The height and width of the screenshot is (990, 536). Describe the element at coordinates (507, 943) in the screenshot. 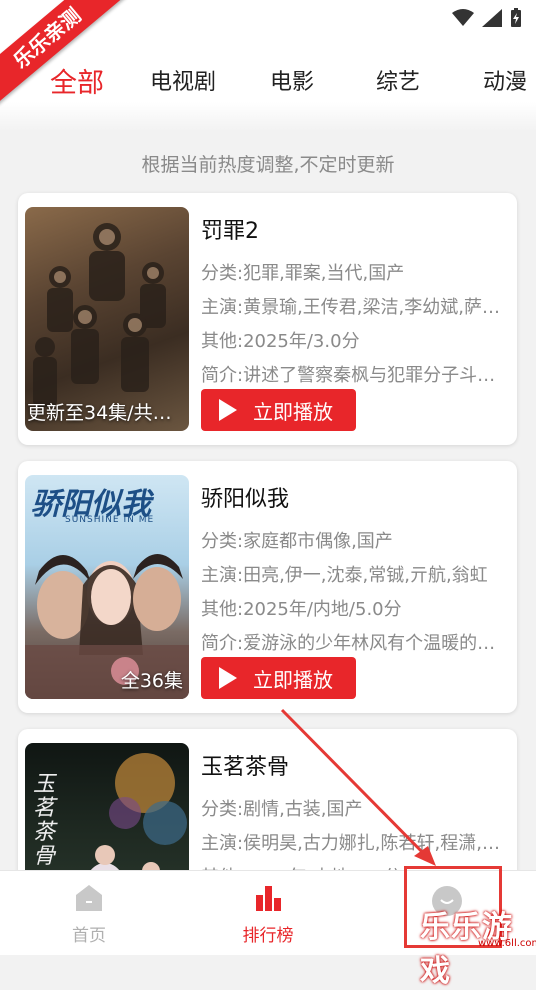

I see `watermark-url: www.6ll.com` at that location.